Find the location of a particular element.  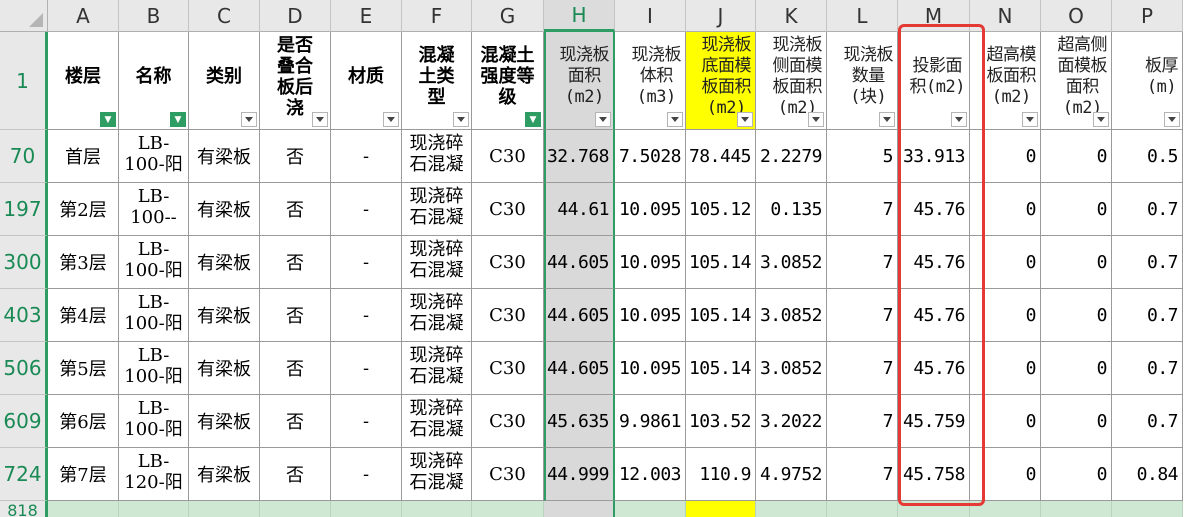

table-cell: 首层 is located at coordinates (83, 156).